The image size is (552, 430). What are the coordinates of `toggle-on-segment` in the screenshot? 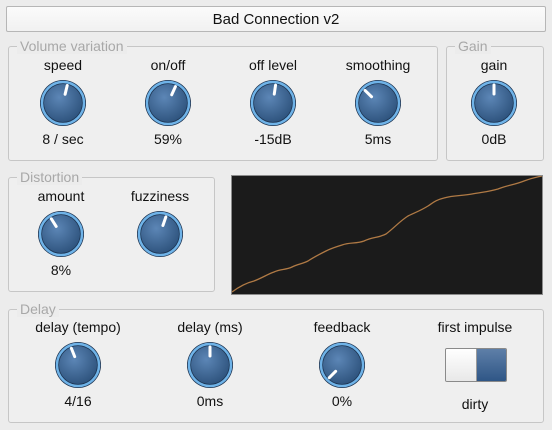 It's located at (491, 365).